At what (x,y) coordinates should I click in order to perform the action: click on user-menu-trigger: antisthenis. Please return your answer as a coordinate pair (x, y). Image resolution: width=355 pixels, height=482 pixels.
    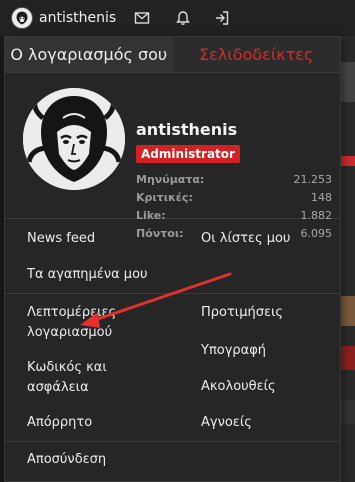
    Looking at the image, I should click on (58, 18).